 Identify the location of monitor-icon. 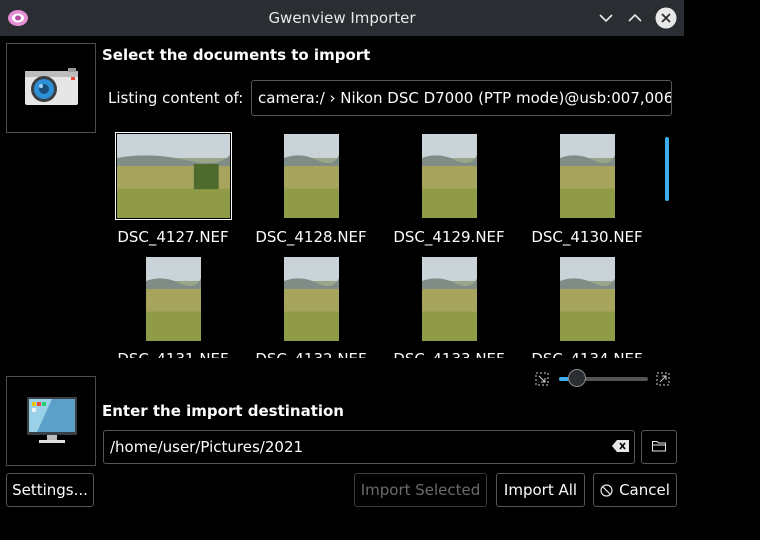
(52, 420).